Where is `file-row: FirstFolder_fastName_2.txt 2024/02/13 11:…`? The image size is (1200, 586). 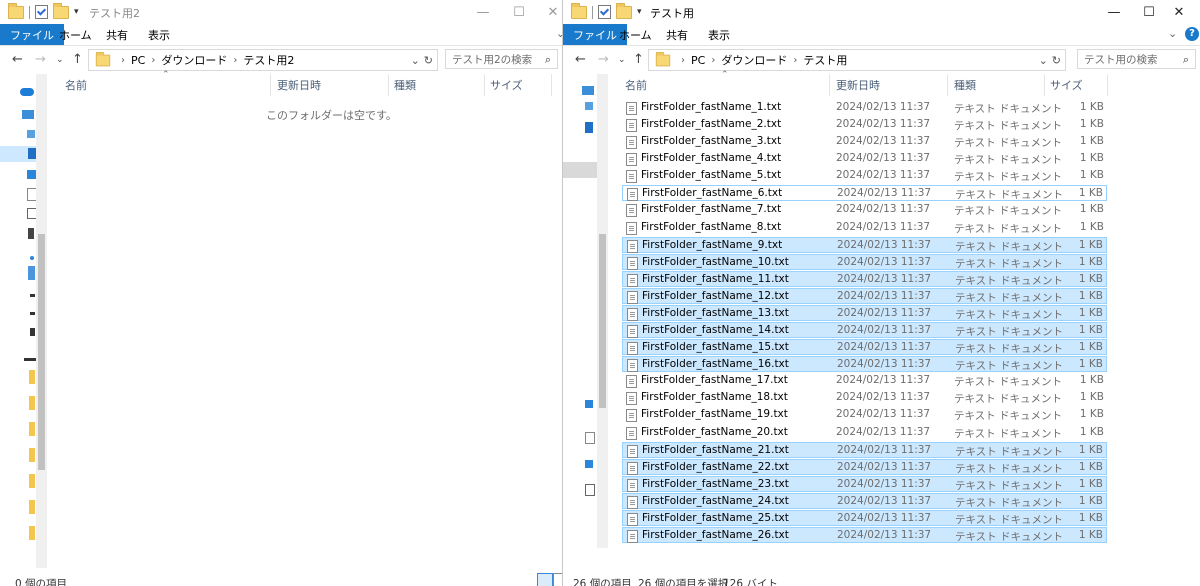 file-row: FirstFolder_fastName_2.txt 2024/02/13 11:… is located at coordinates (864, 125).